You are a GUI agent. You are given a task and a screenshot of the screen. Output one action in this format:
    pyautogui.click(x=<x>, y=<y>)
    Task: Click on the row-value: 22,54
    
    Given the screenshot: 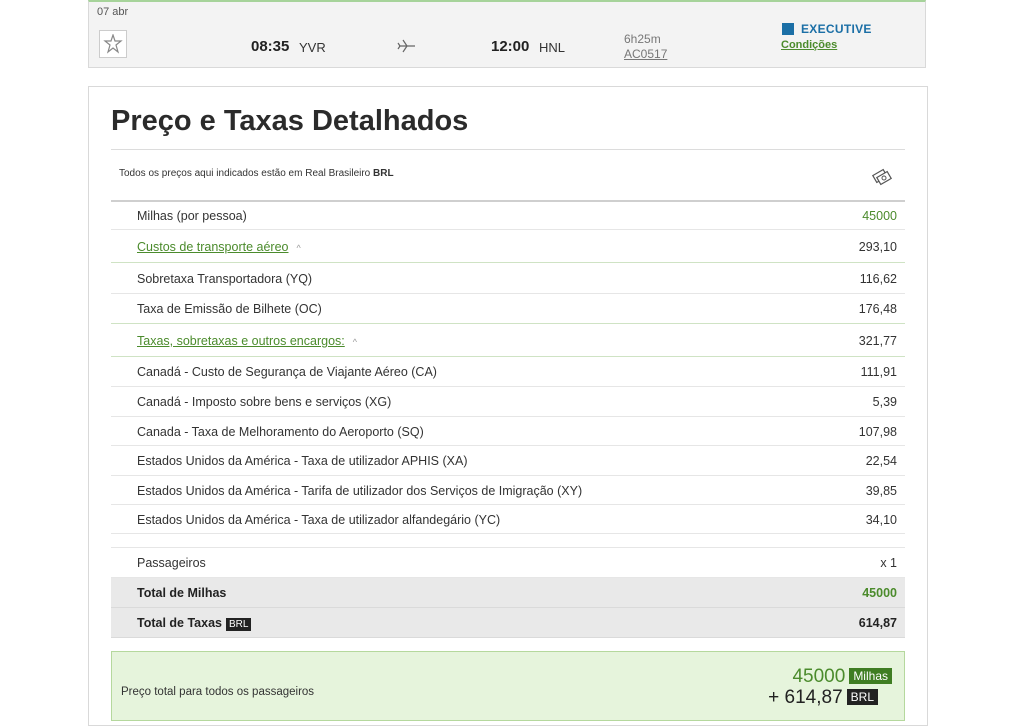 What is the action you would take?
    pyautogui.click(x=881, y=461)
    